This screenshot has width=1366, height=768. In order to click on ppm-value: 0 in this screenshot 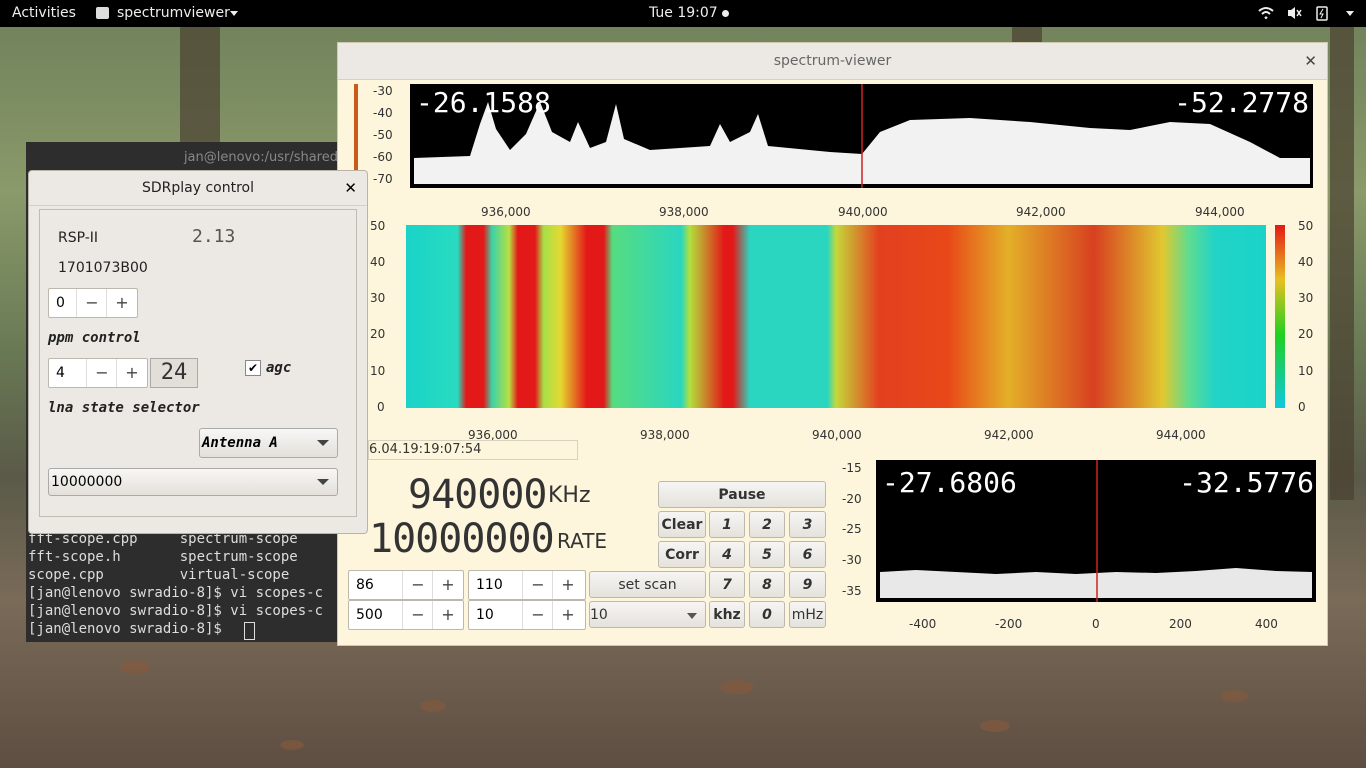, I will do `click(60, 303)`.